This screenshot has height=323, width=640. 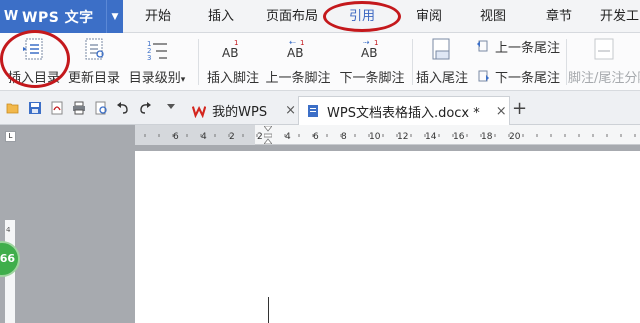 What do you see at coordinates (604, 49) in the screenshot?
I see `separator-line-icon` at bounding box center [604, 49].